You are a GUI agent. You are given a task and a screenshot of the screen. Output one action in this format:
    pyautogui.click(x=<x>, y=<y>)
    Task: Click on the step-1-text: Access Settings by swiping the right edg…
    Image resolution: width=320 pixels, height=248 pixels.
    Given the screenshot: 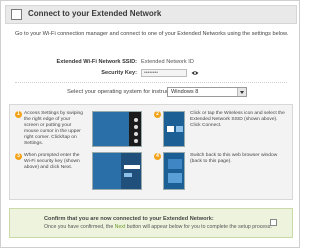 What is the action you would take?
    pyautogui.click(x=53, y=128)
    